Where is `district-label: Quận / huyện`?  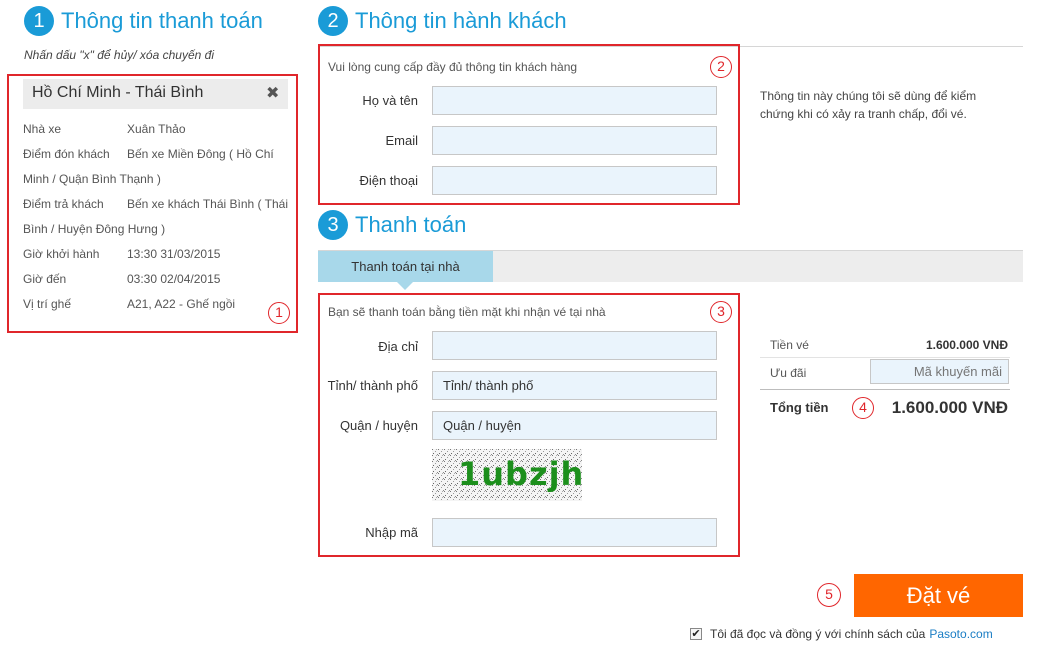
district-label: Quận / huyện is located at coordinates (378, 425).